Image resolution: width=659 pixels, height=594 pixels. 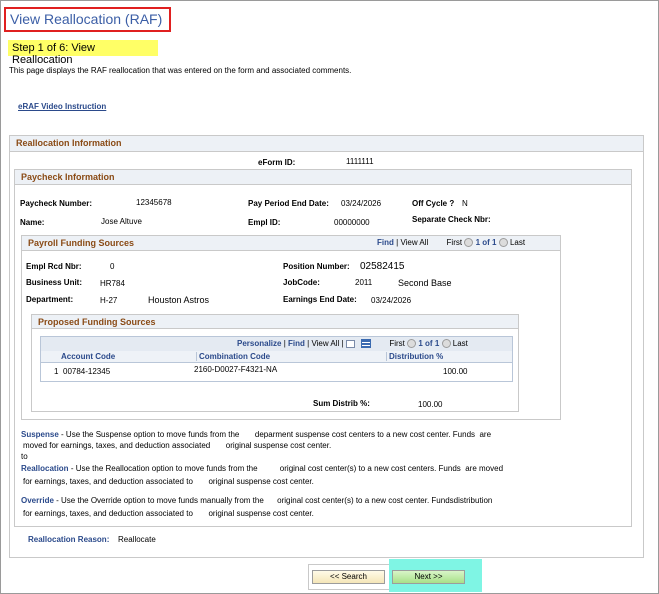 I want to click on payroll-nav: Find | View All First 1 of 1 Last, so click(x=451, y=243).